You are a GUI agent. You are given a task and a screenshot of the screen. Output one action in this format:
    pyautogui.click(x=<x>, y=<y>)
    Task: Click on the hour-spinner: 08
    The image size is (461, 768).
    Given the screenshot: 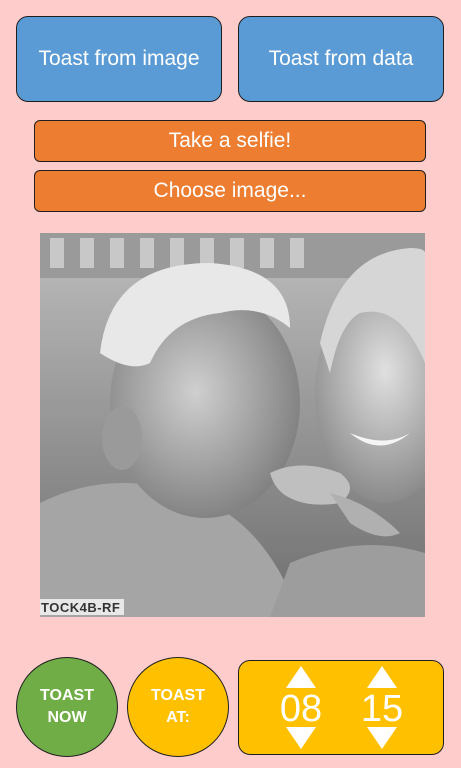 What is the action you would take?
    pyautogui.click(x=301, y=708)
    